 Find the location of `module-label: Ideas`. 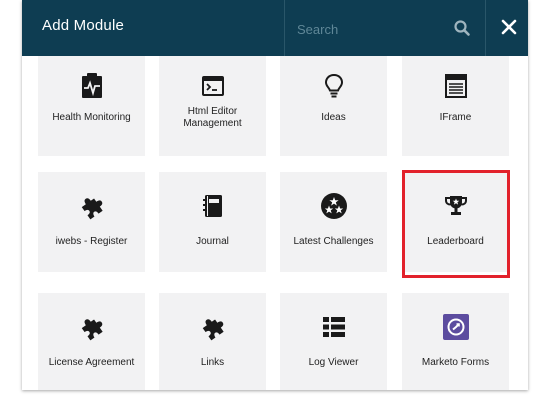

module-label: Ideas is located at coordinates (333, 117).